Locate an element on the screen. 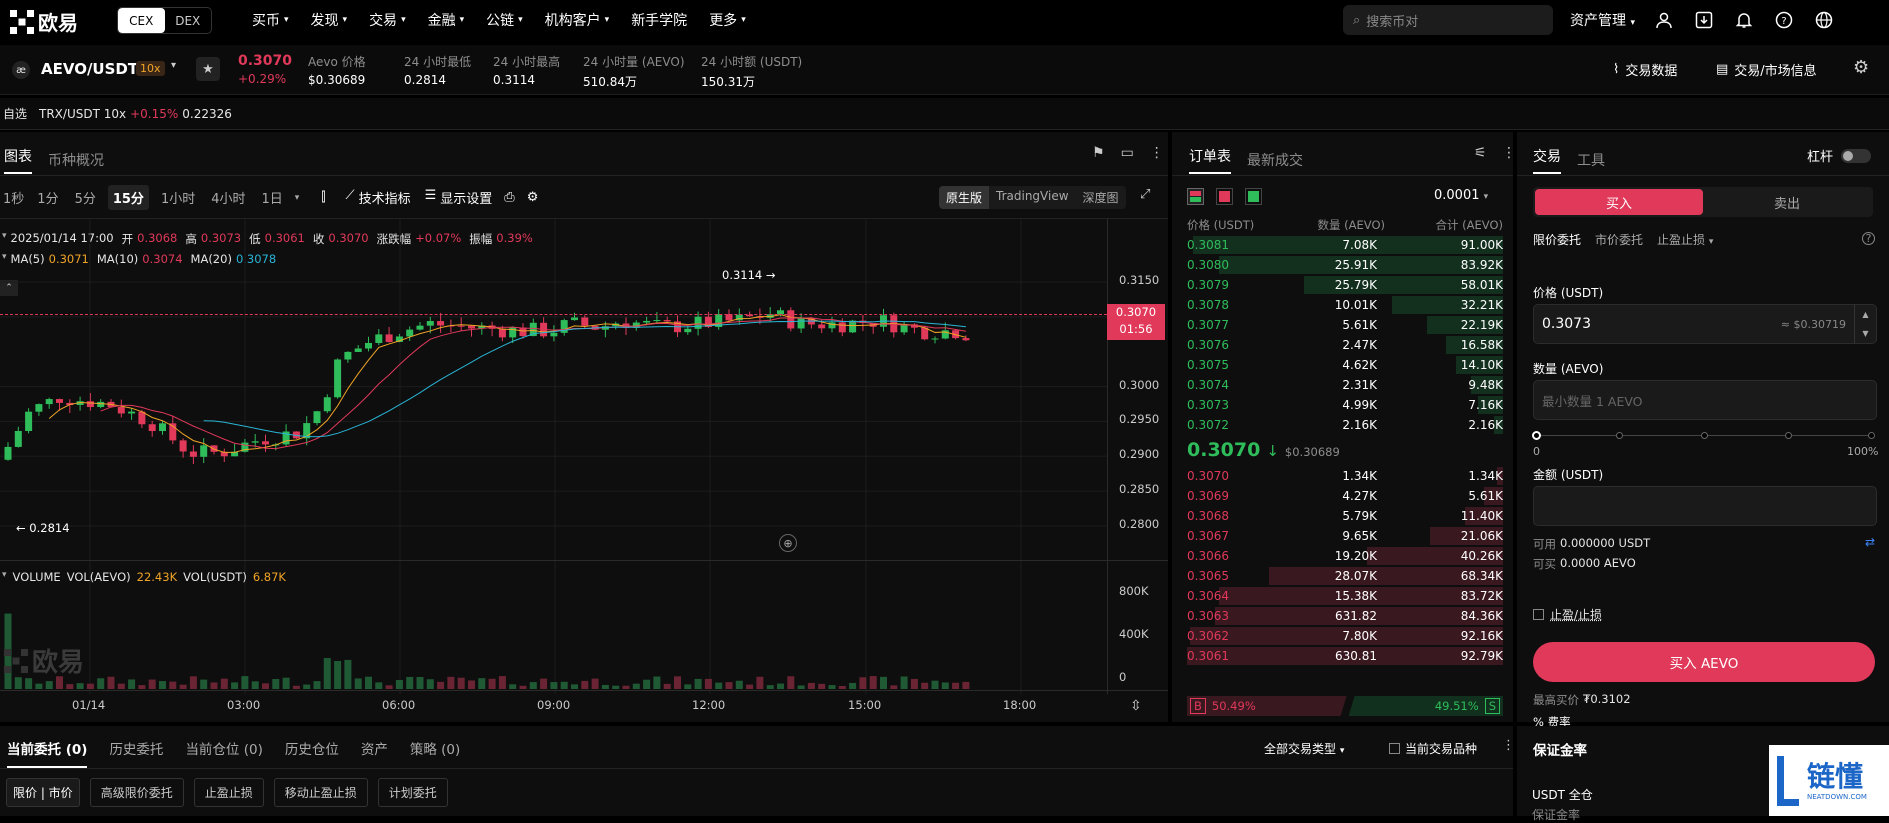 The image size is (1889, 823). bid-row: 0.3070 1.34K 1.34K is located at coordinates (1345, 476).